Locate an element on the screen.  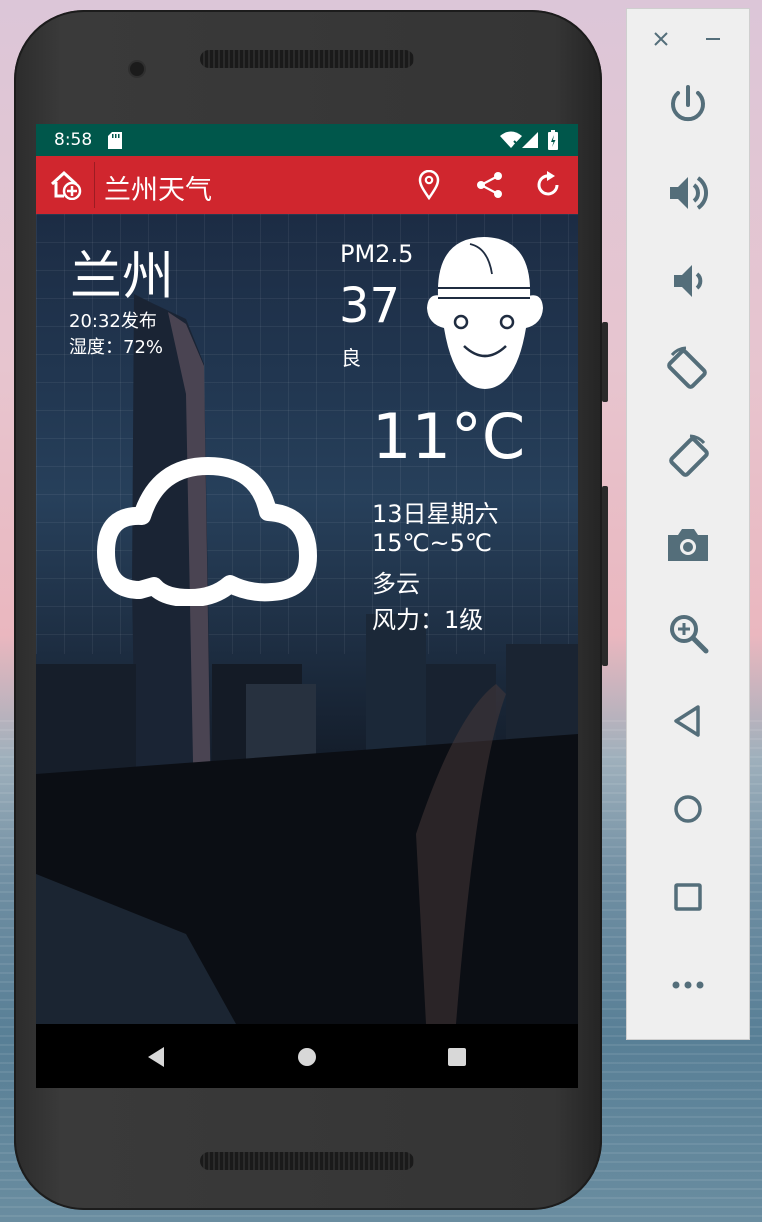
share-icon is located at coordinates (490, 185).